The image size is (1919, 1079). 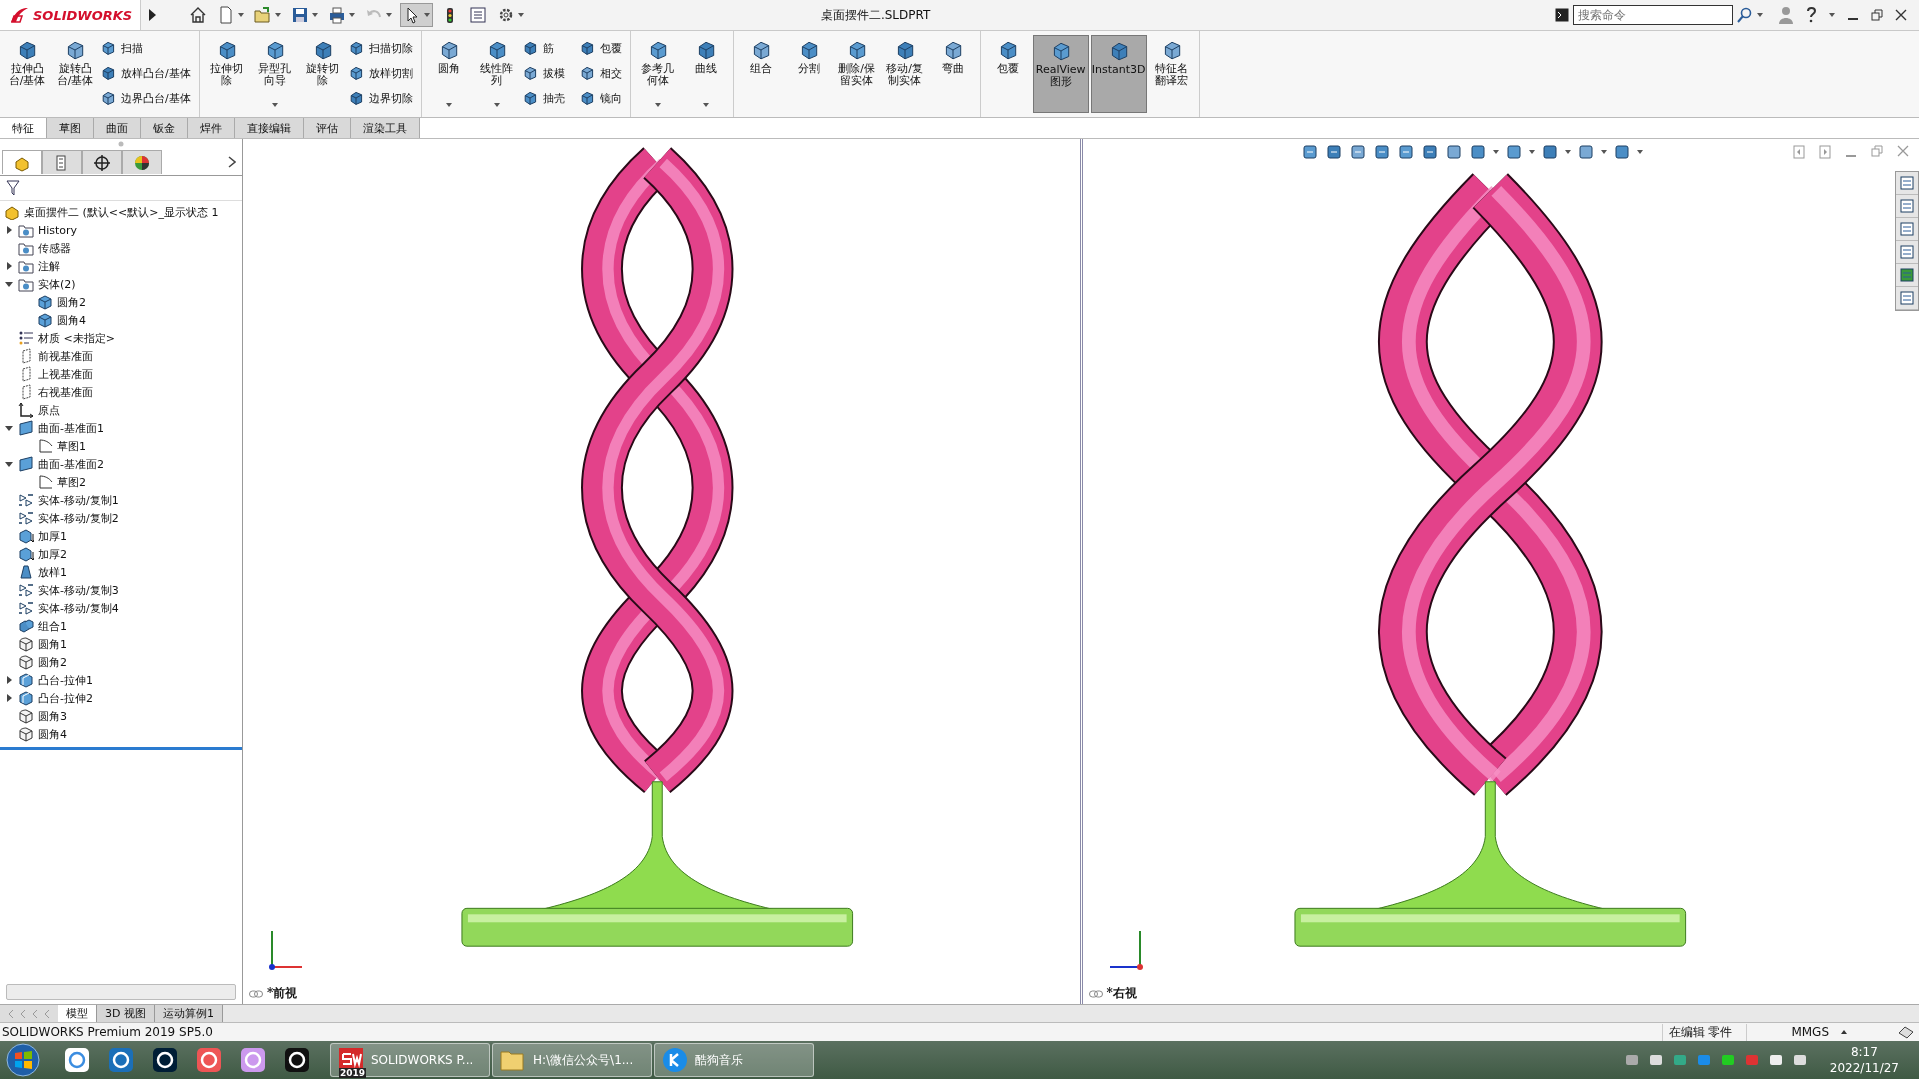 What do you see at coordinates (52, 572) in the screenshot?
I see `tree-item: 放样1` at bounding box center [52, 572].